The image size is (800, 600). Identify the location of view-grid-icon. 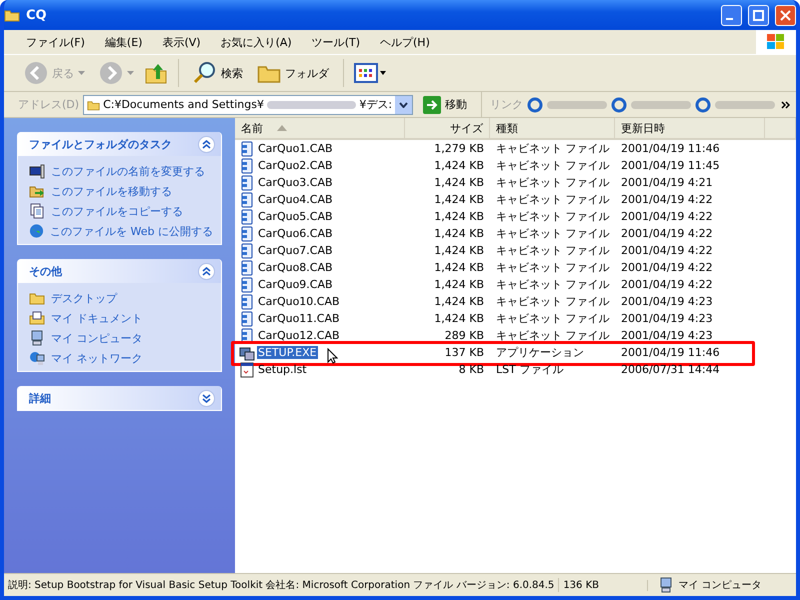
(371, 73).